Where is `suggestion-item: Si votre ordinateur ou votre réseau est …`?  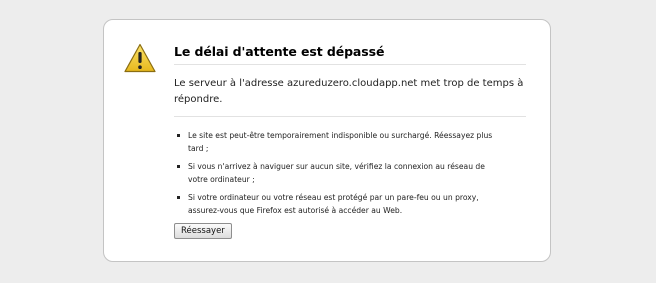 suggestion-item: Si votre ordinateur ou votre réseau est … is located at coordinates (351, 204).